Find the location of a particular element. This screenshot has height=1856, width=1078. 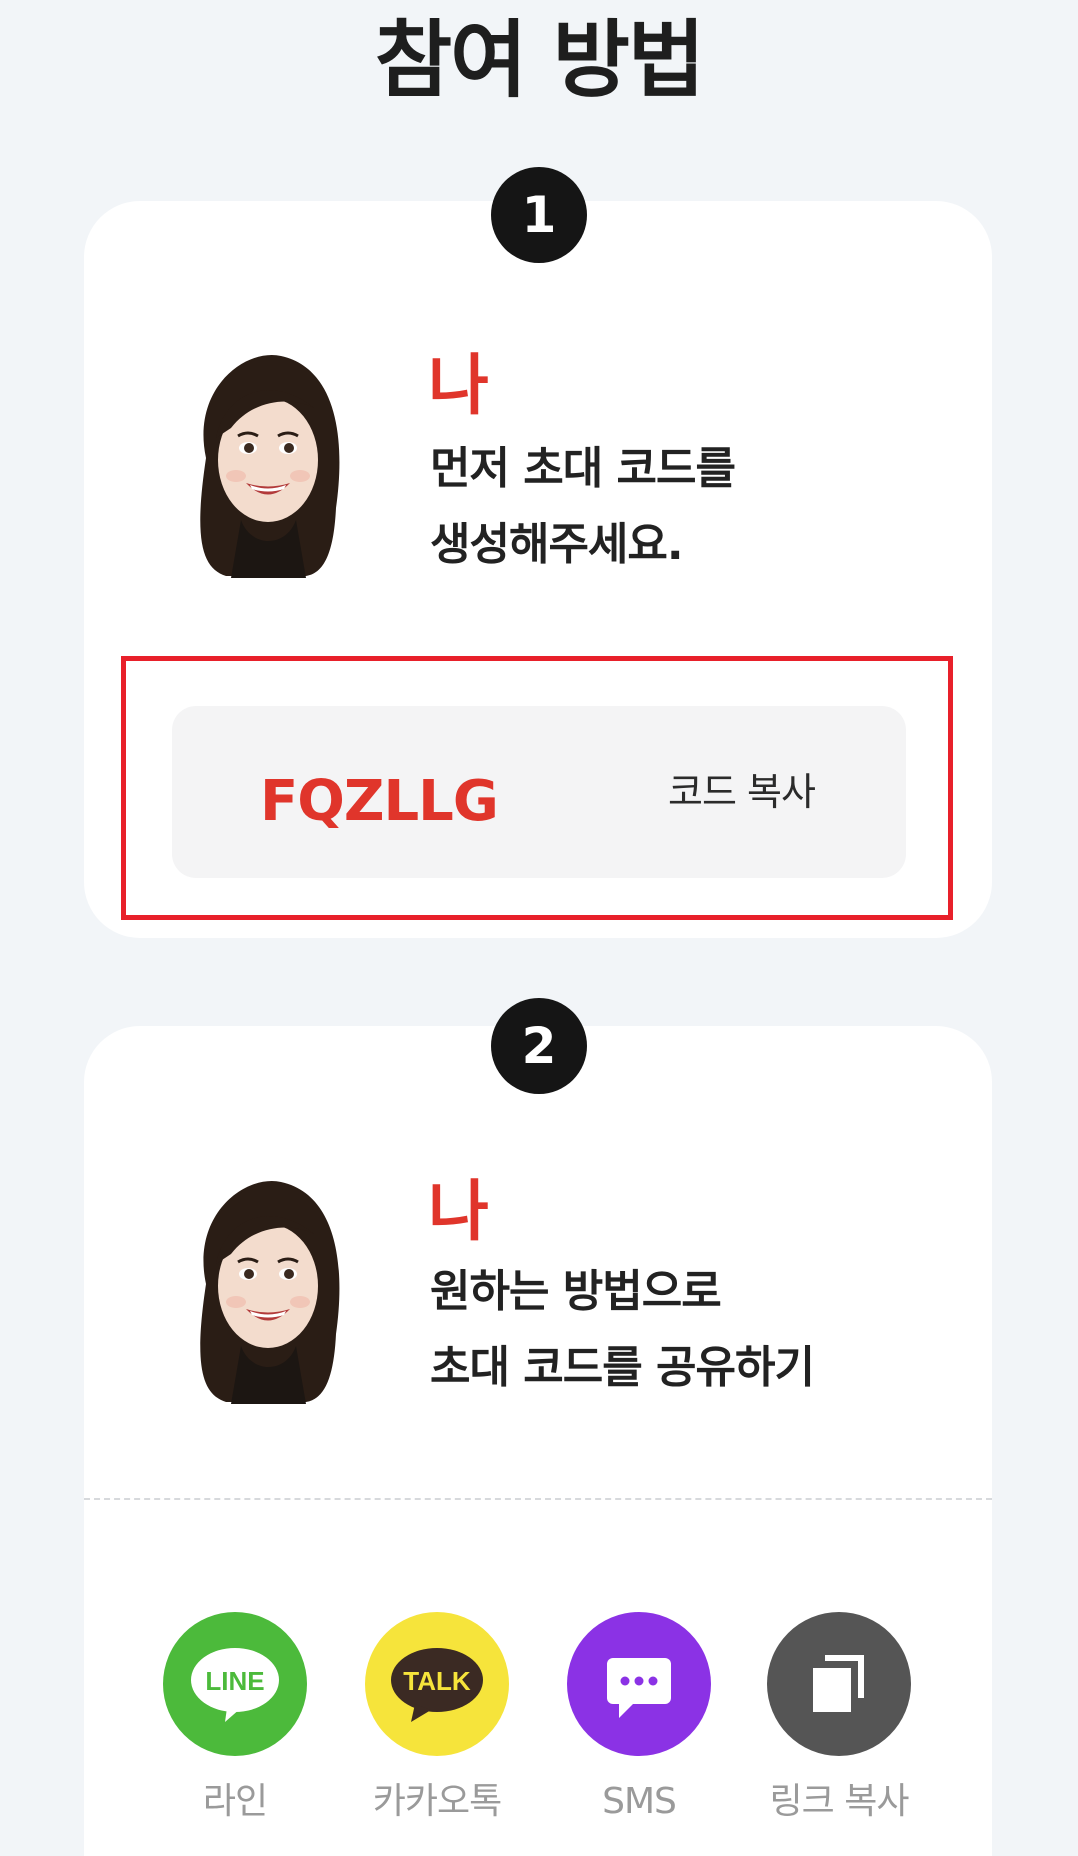

divider is located at coordinates (538, 1499).